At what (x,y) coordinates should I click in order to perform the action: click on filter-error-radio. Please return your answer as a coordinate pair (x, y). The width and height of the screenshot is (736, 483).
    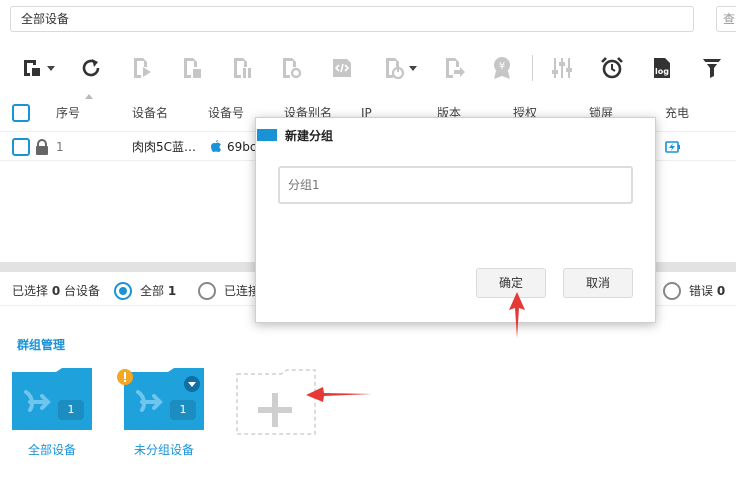
    Looking at the image, I should click on (672, 291).